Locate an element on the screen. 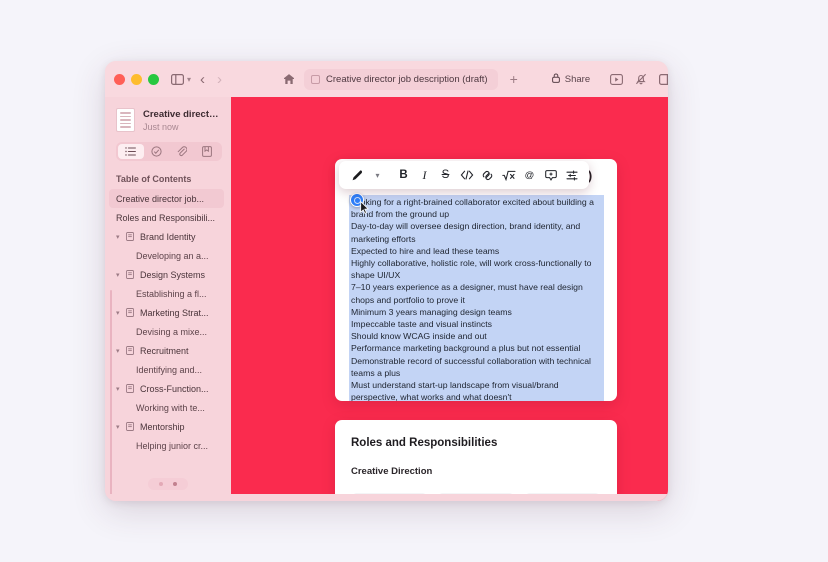 Image resolution: width=828 pixels, height=562 pixels. sidebar-segmented-control is located at coordinates (169, 151).